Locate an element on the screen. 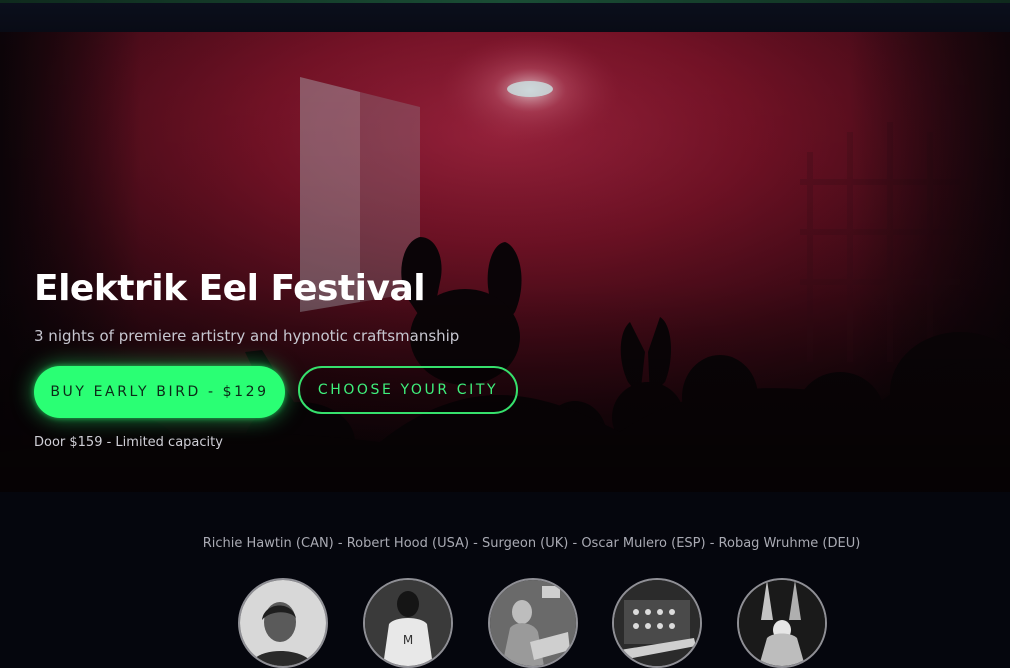 The image size is (1010, 668). artist-avatar-richie-hawtin is located at coordinates (283, 623).